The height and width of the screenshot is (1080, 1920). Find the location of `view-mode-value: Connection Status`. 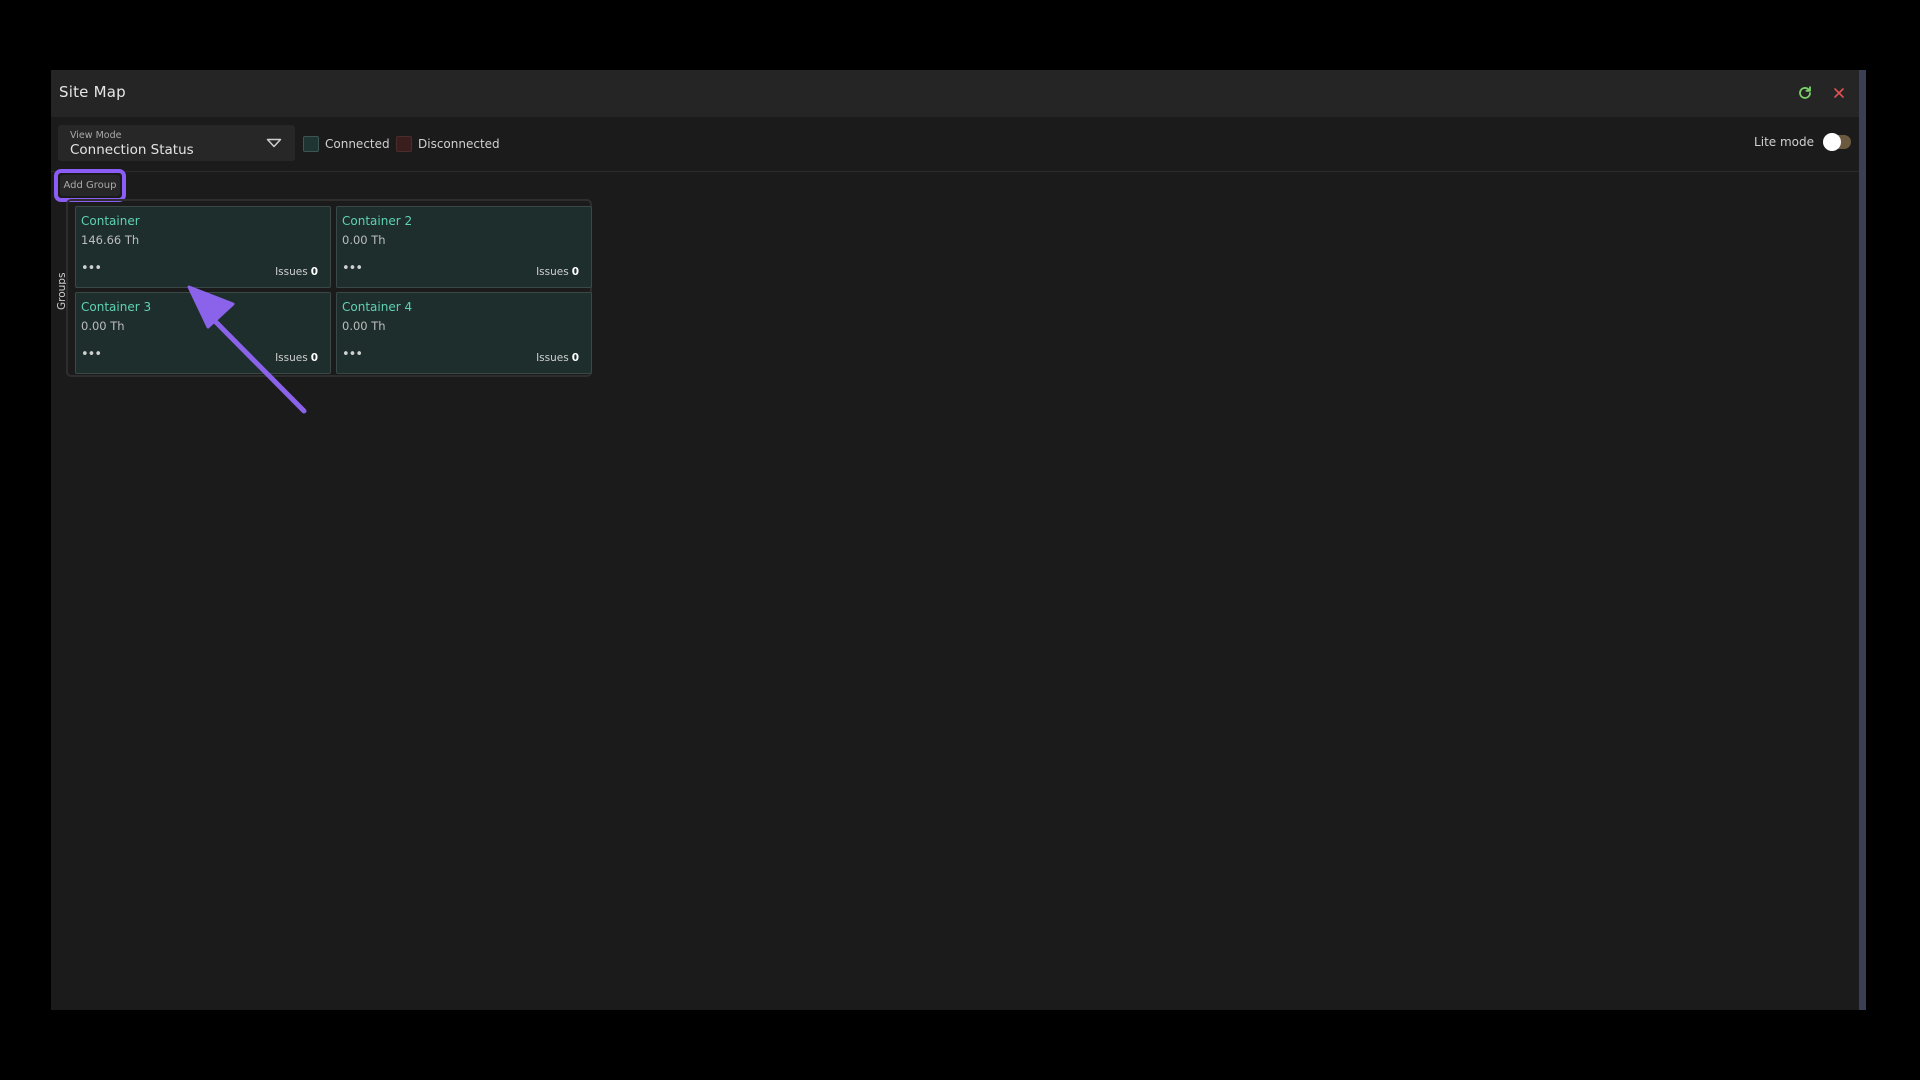

view-mode-value: Connection Status is located at coordinates (132, 150).